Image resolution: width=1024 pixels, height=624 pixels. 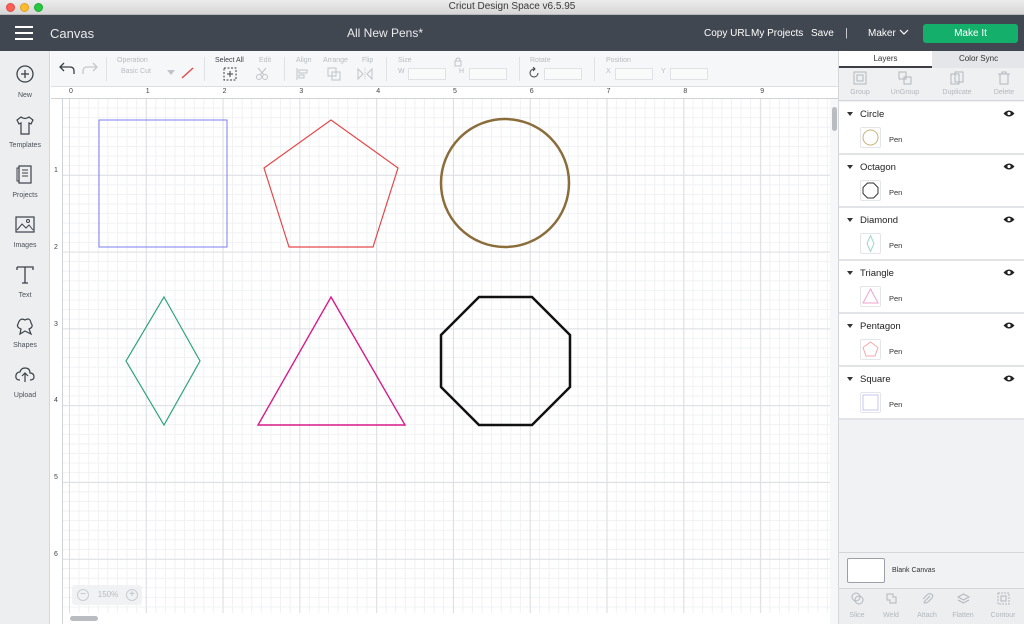 I want to click on horizontal-scroll-thumb, so click(x=84, y=618).